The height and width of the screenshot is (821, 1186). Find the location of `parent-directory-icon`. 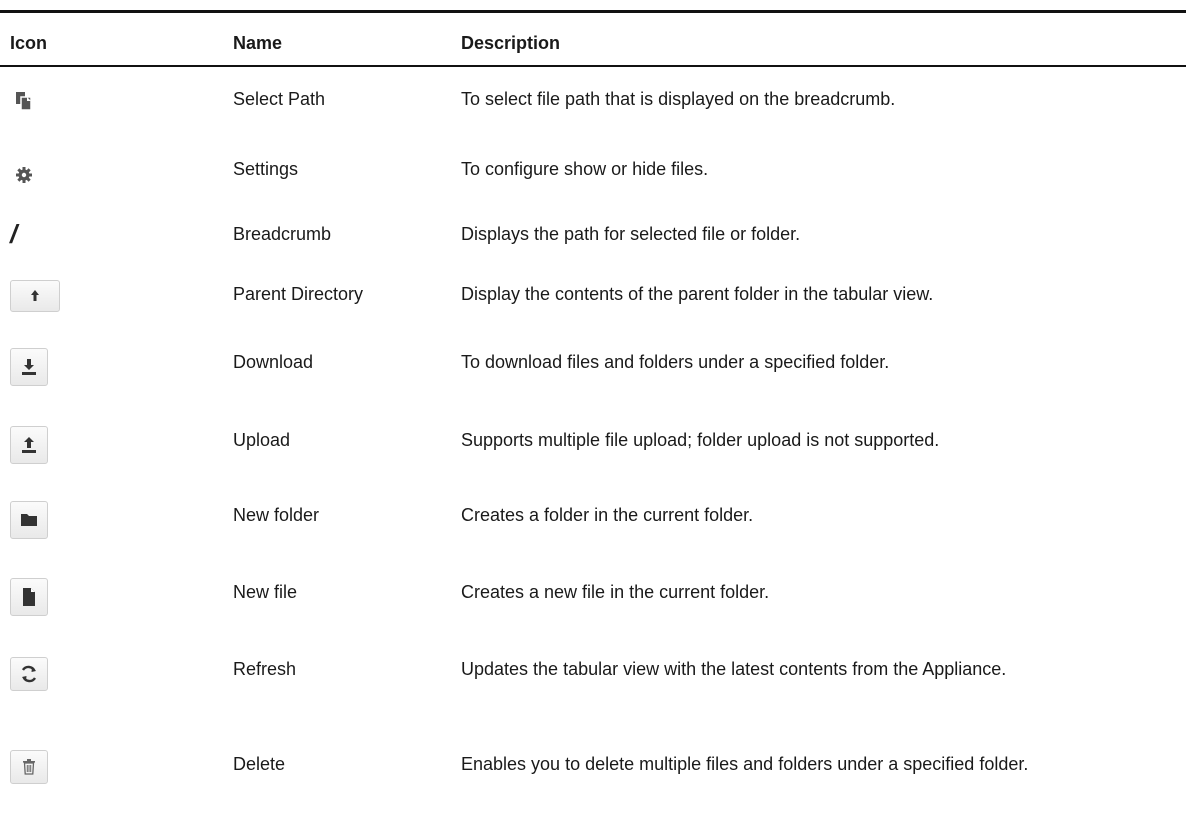

parent-directory-icon is located at coordinates (35, 296).